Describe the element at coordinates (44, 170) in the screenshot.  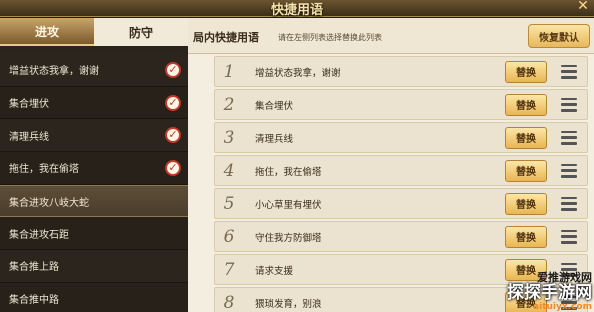
I see `source-item-label: 拖住，我在偷塔` at that location.